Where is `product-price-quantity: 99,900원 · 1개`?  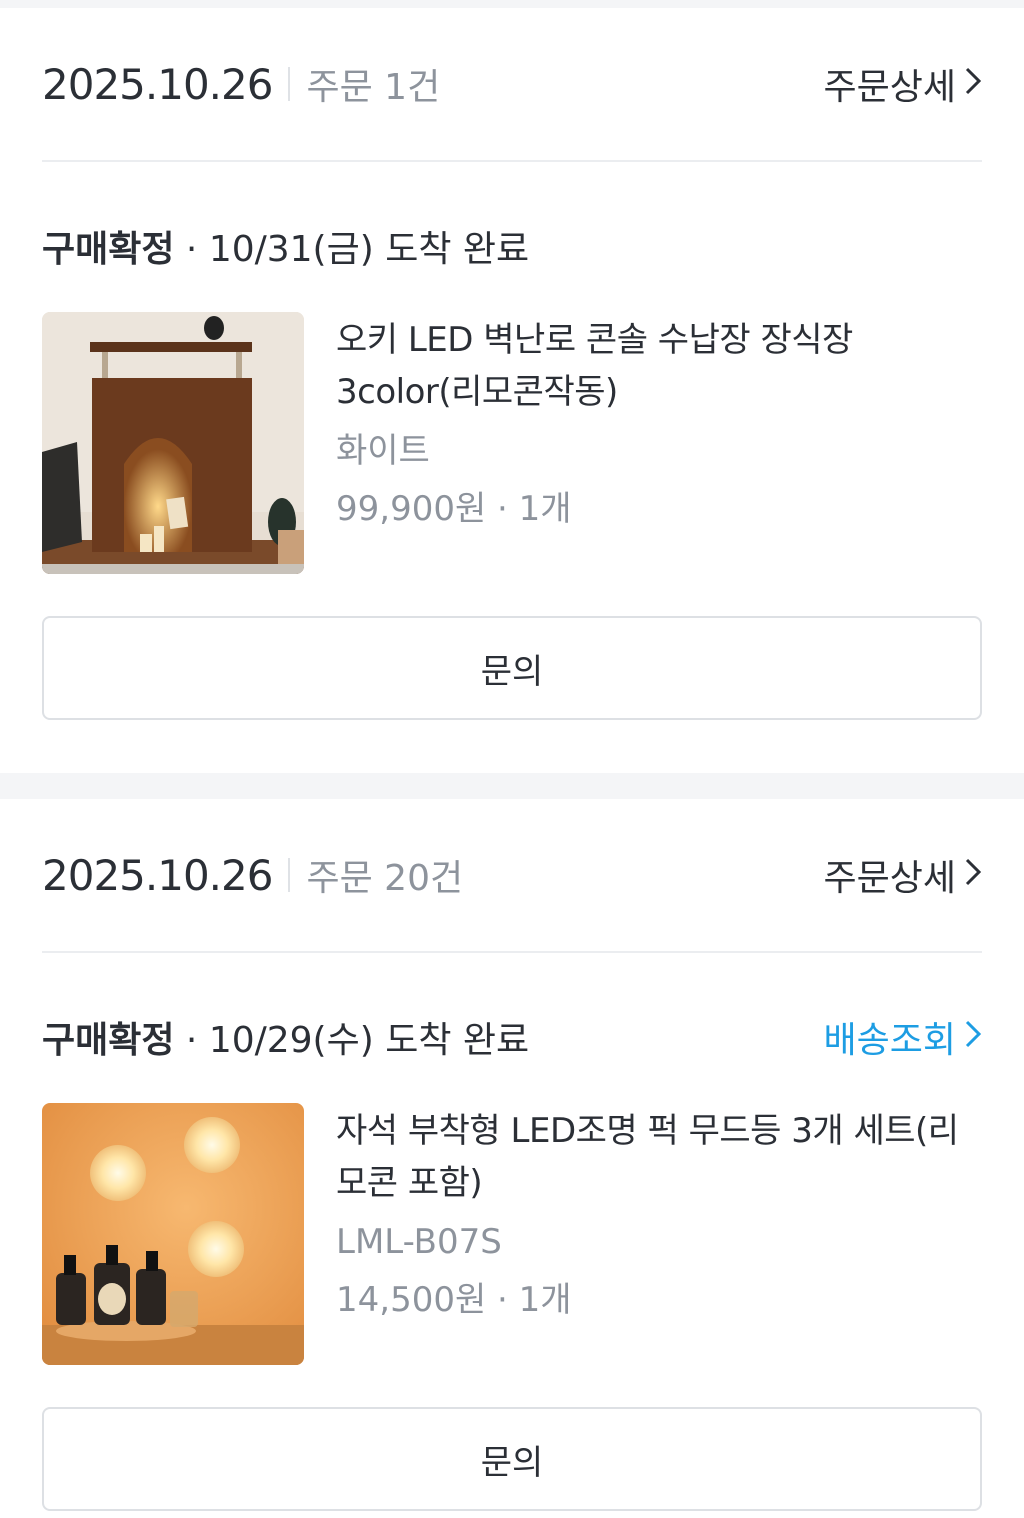
product-price-quantity: 99,900원 · 1개 is located at coordinates (454, 509).